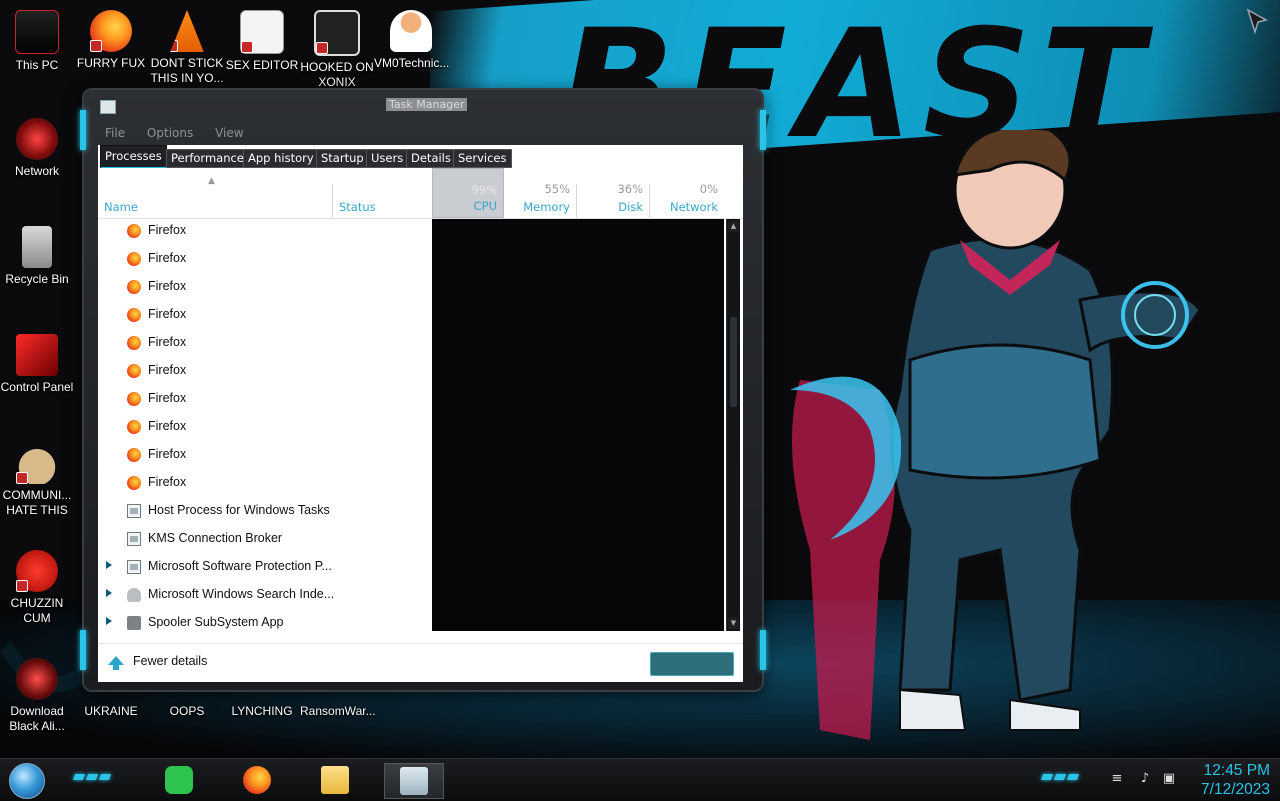 The width and height of the screenshot is (1280, 801). What do you see at coordinates (733, 362) in the screenshot?
I see `scroll-thumb` at bounding box center [733, 362].